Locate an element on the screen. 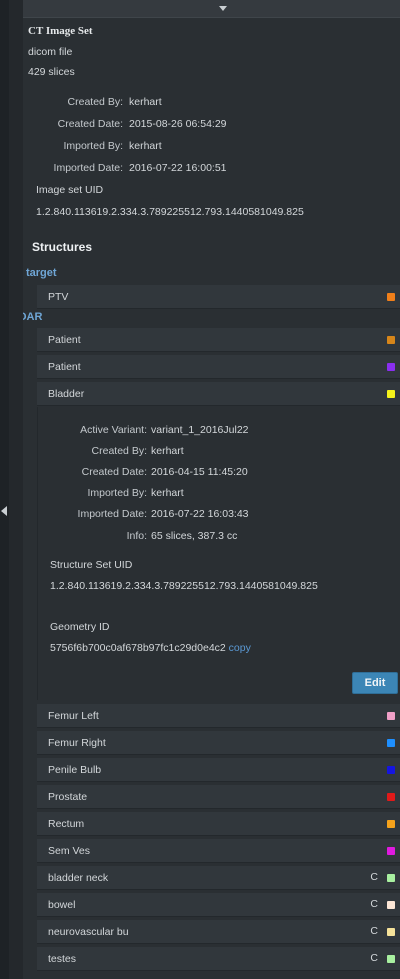 The image size is (400, 979). structure-name: neurovascular bu is located at coordinates (88, 931).